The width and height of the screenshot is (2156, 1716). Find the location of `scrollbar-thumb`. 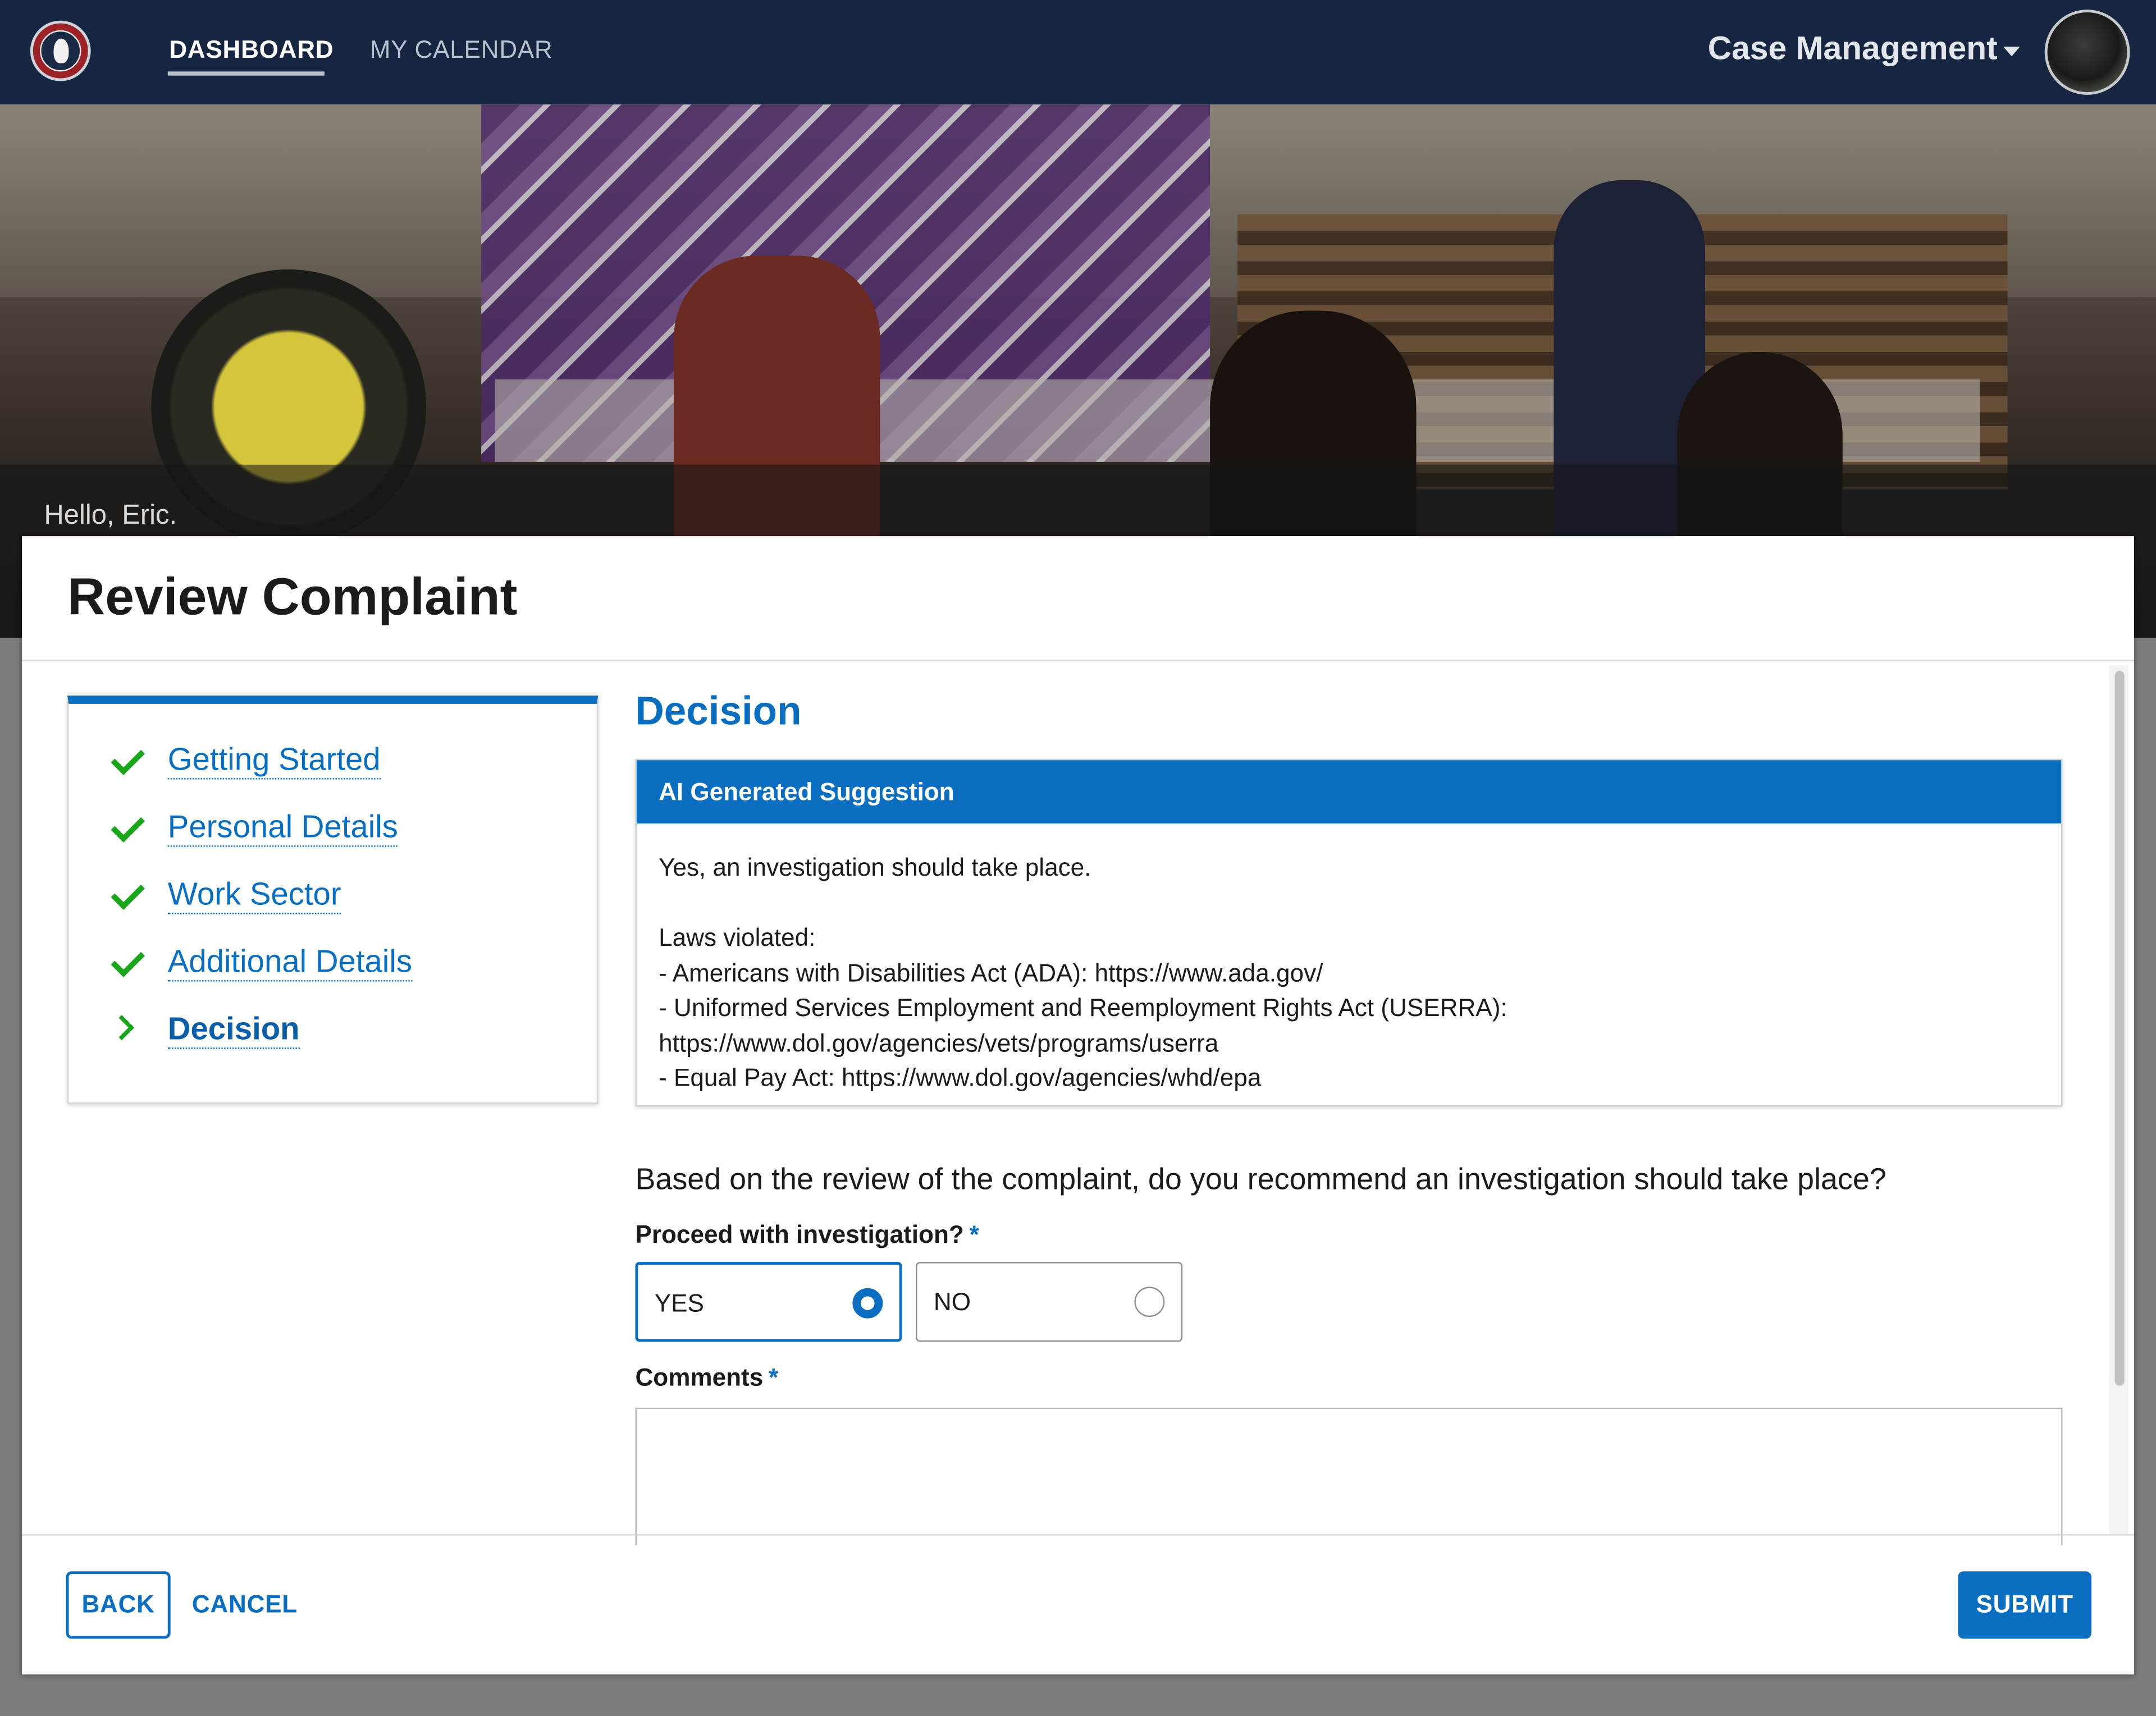

scrollbar-thumb is located at coordinates (2119, 1028).